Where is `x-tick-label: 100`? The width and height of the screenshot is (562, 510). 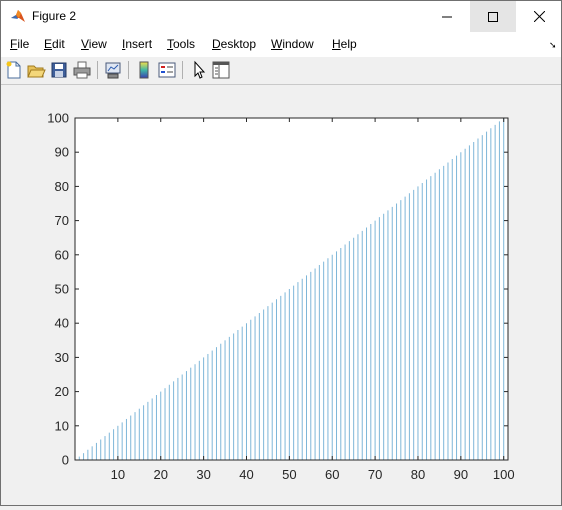 x-tick-label: 100 is located at coordinates (504, 474).